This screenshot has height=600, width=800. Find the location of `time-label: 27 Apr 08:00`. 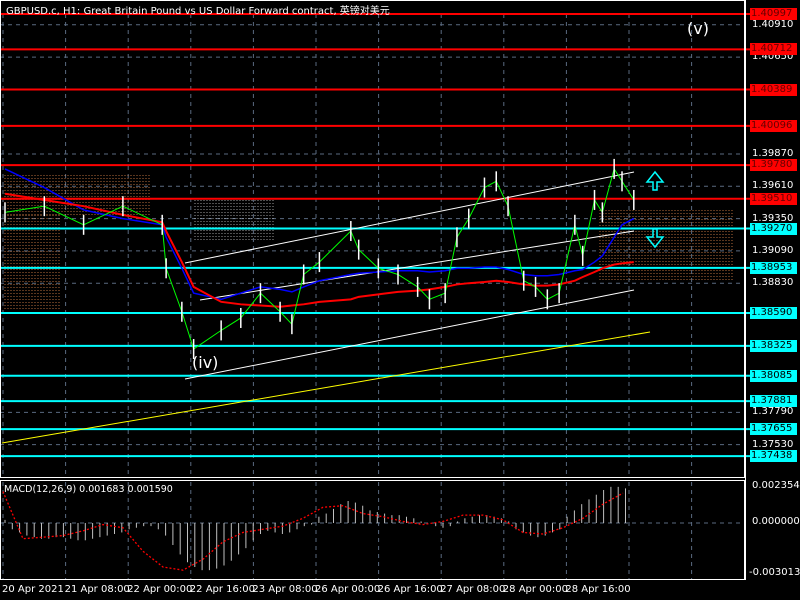

time-label: 27 Apr 08:00 is located at coordinates (473, 589).